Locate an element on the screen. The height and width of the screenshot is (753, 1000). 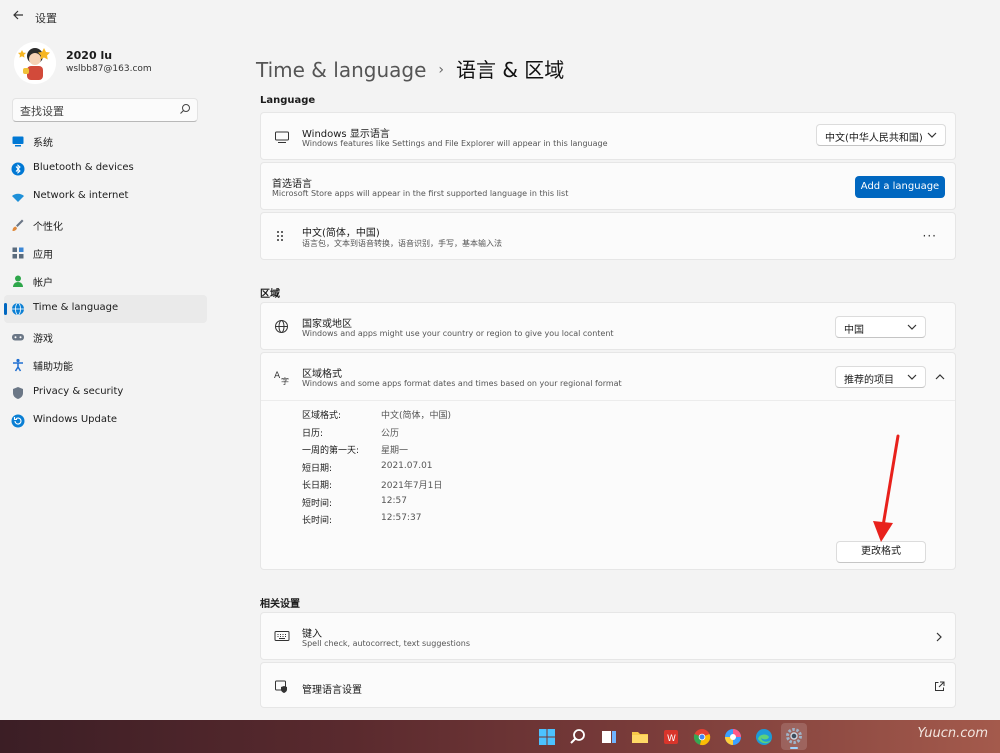
task-view-icon is located at coordinates (609, 737).